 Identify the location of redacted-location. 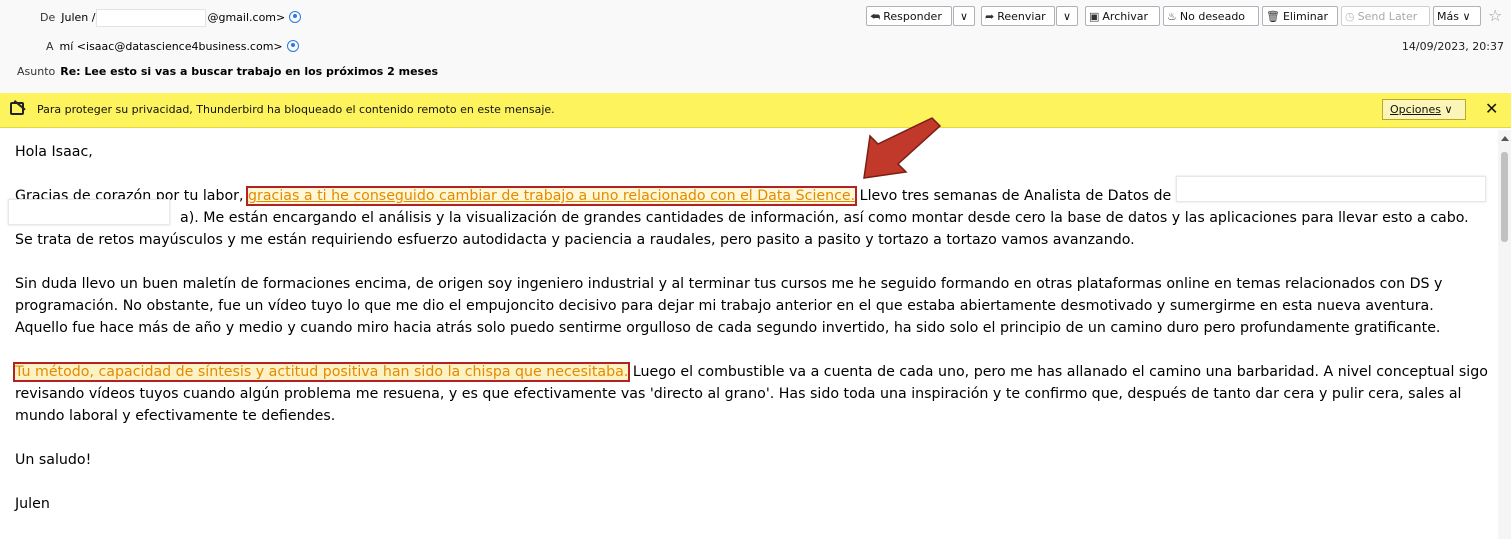
(89, 212).